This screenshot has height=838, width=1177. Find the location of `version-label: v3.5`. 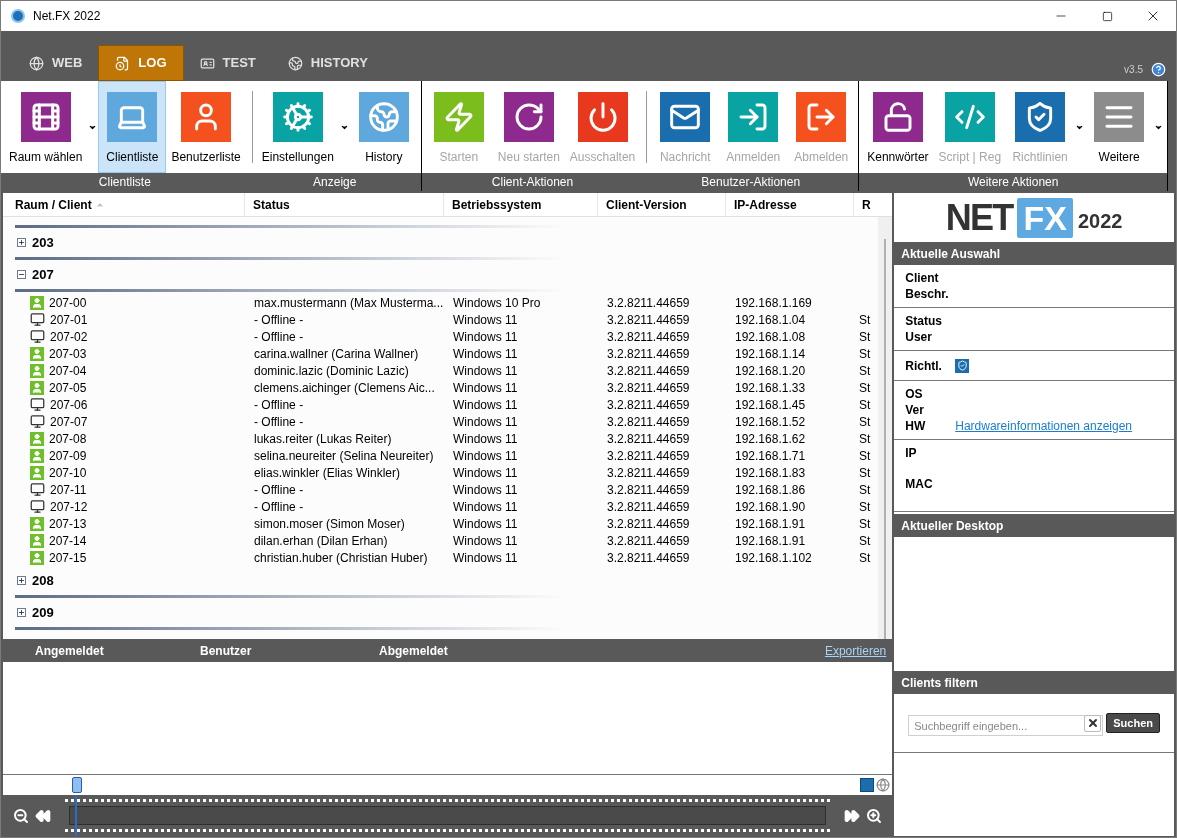

version-label: v3.5 is located at coordinates (1133, 70).